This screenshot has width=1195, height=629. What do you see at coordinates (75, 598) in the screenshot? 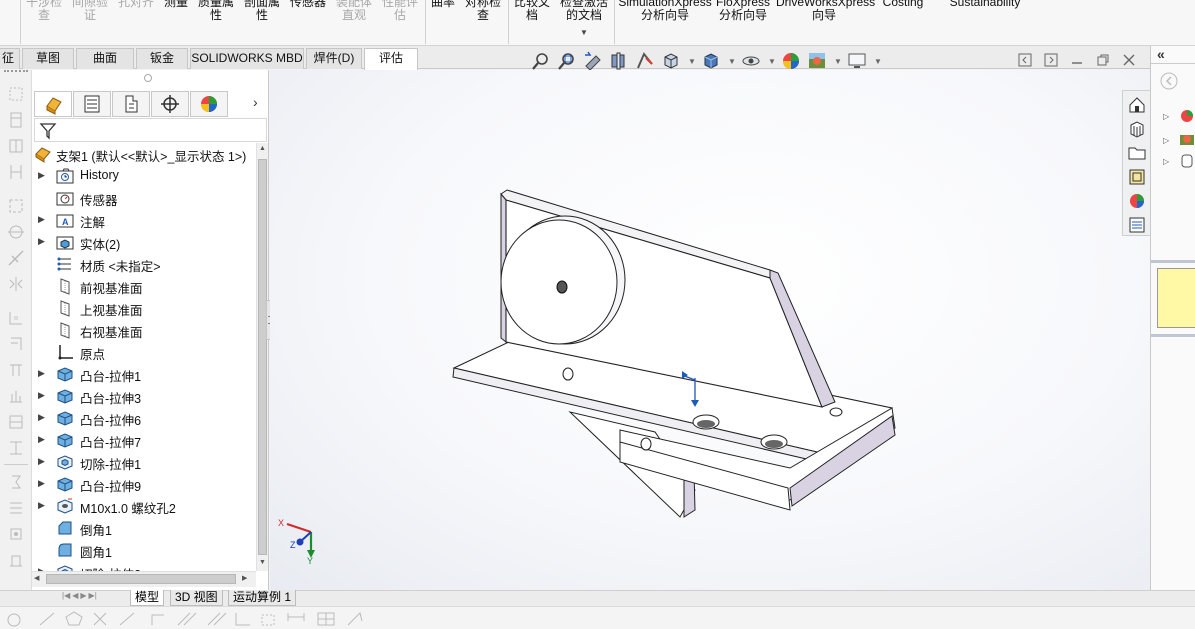
I see `previous-tab-icon: ◀` at bounding box center [75, 598].